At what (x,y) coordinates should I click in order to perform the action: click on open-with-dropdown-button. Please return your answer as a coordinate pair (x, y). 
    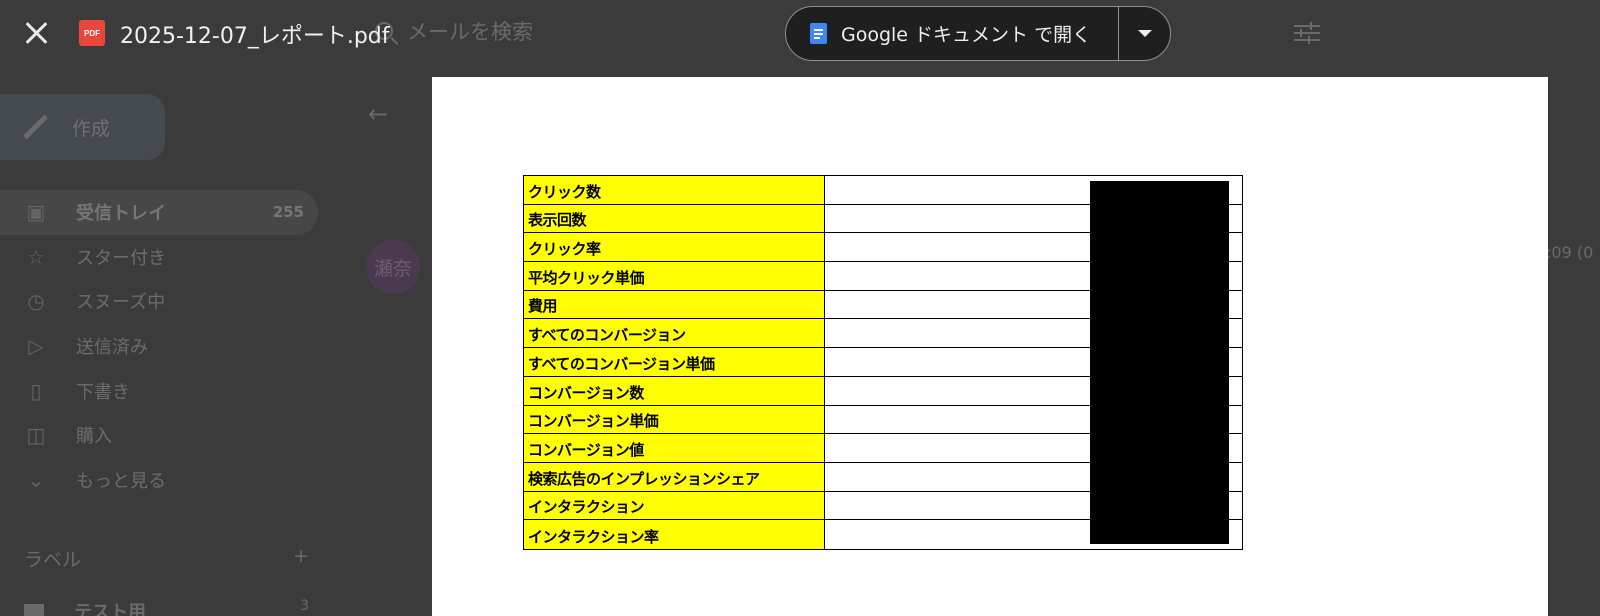
    Looking at the image, I should click on (1144, 33).